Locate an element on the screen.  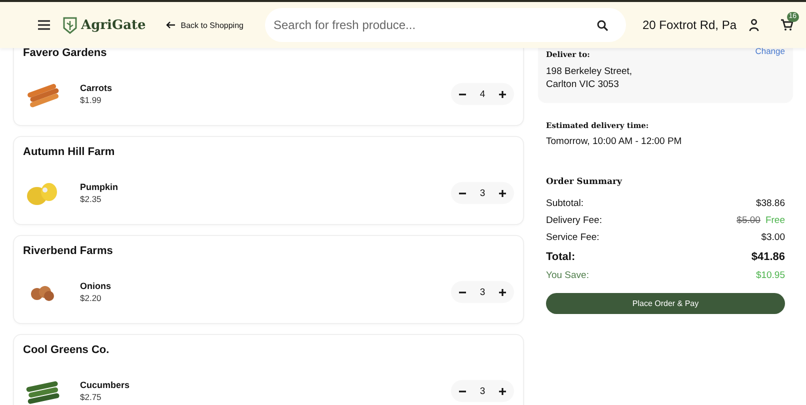
product-price: $2.35 is located at coordinates (91, 199).